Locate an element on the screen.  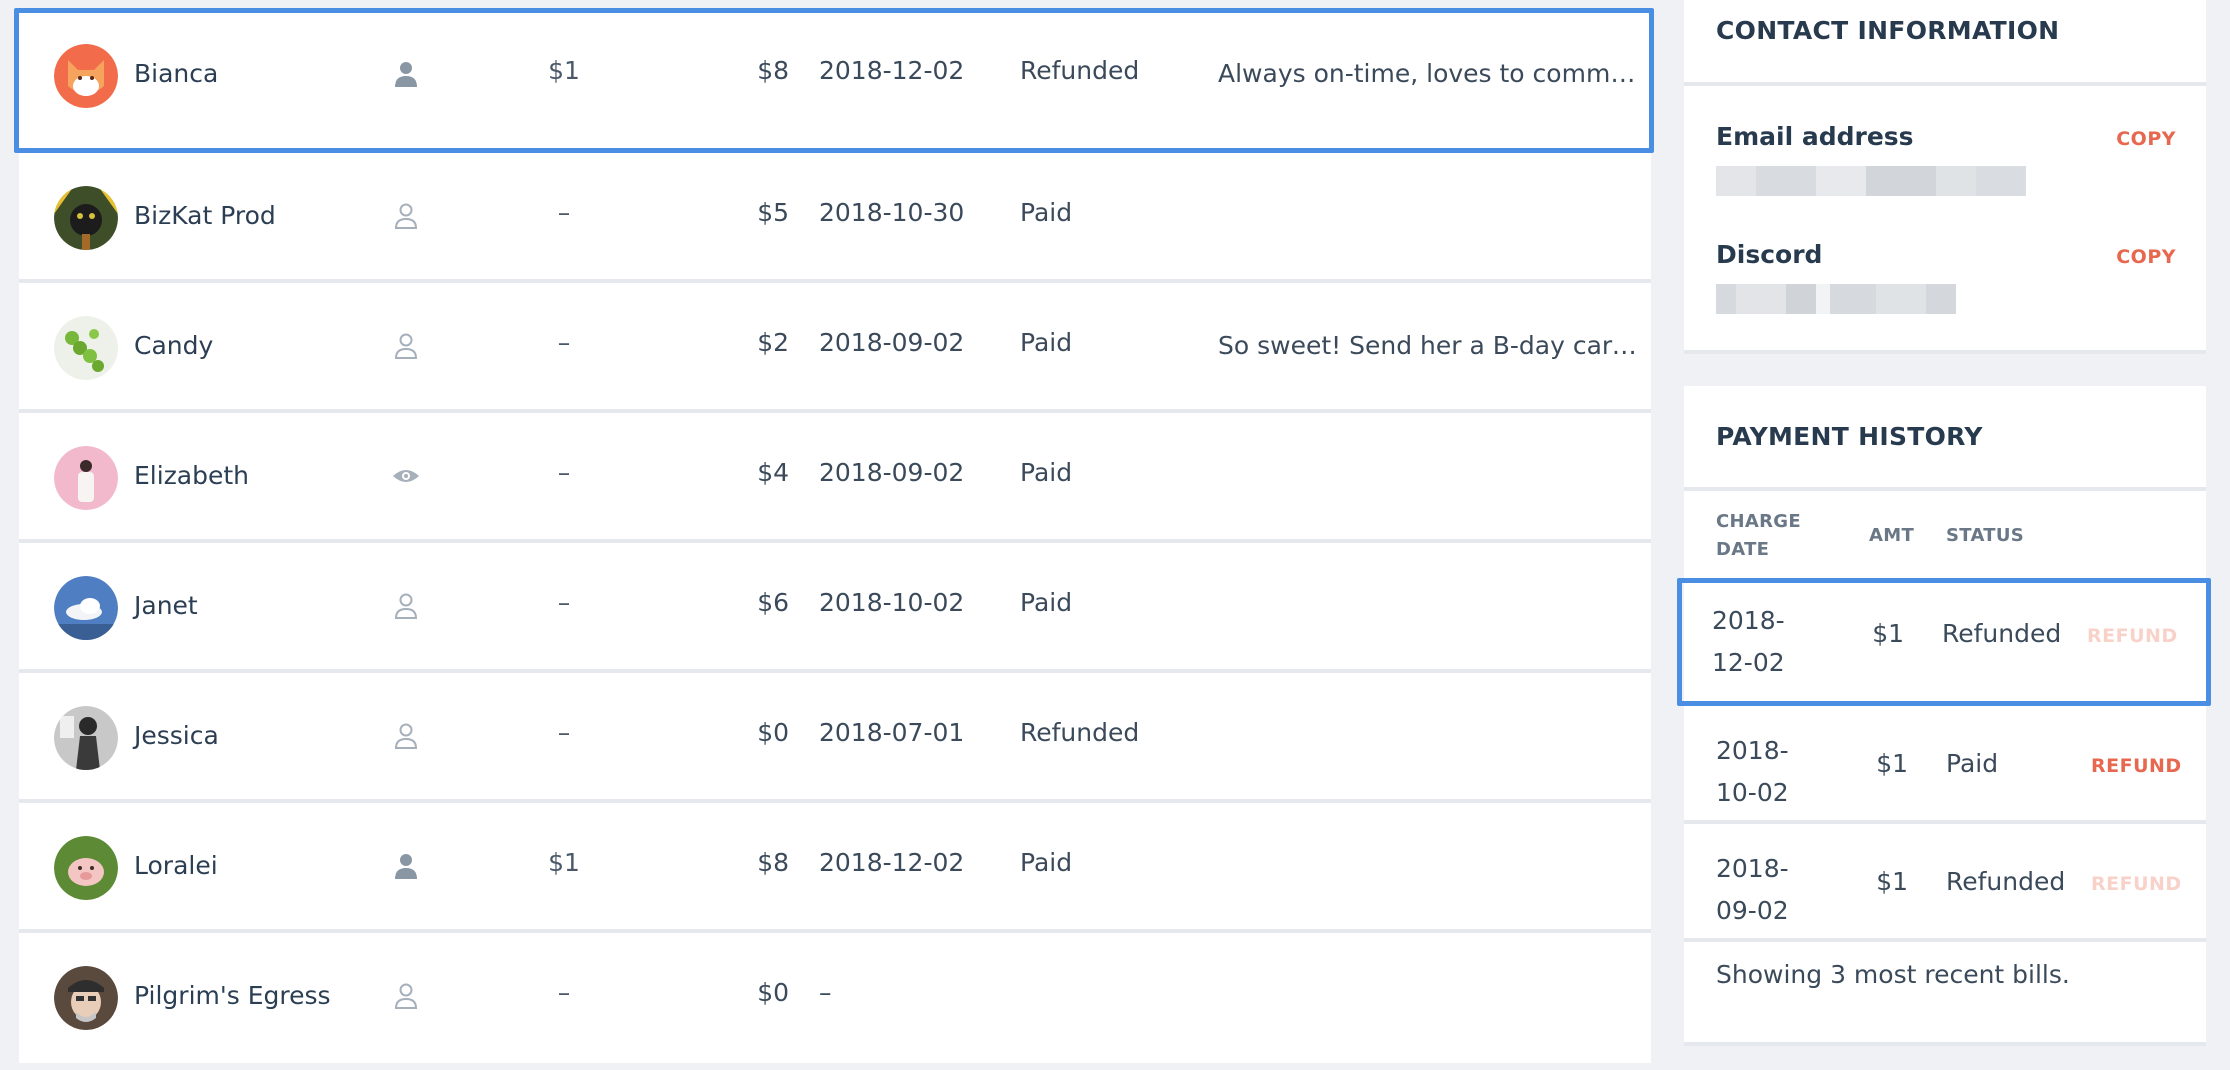
member-name: Loralei is located at coordinates (176, 865).